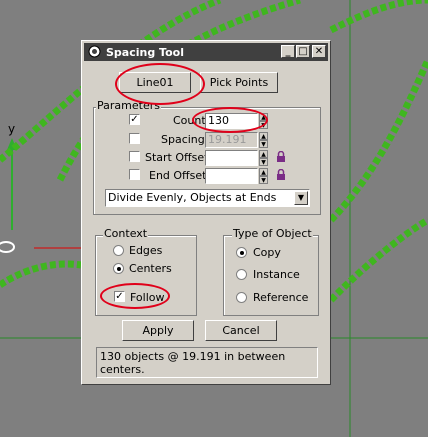  What do you see at coordinates (231, 176) in the screenshot?
I see `end-offset-field` at bounding box center [231, 176].